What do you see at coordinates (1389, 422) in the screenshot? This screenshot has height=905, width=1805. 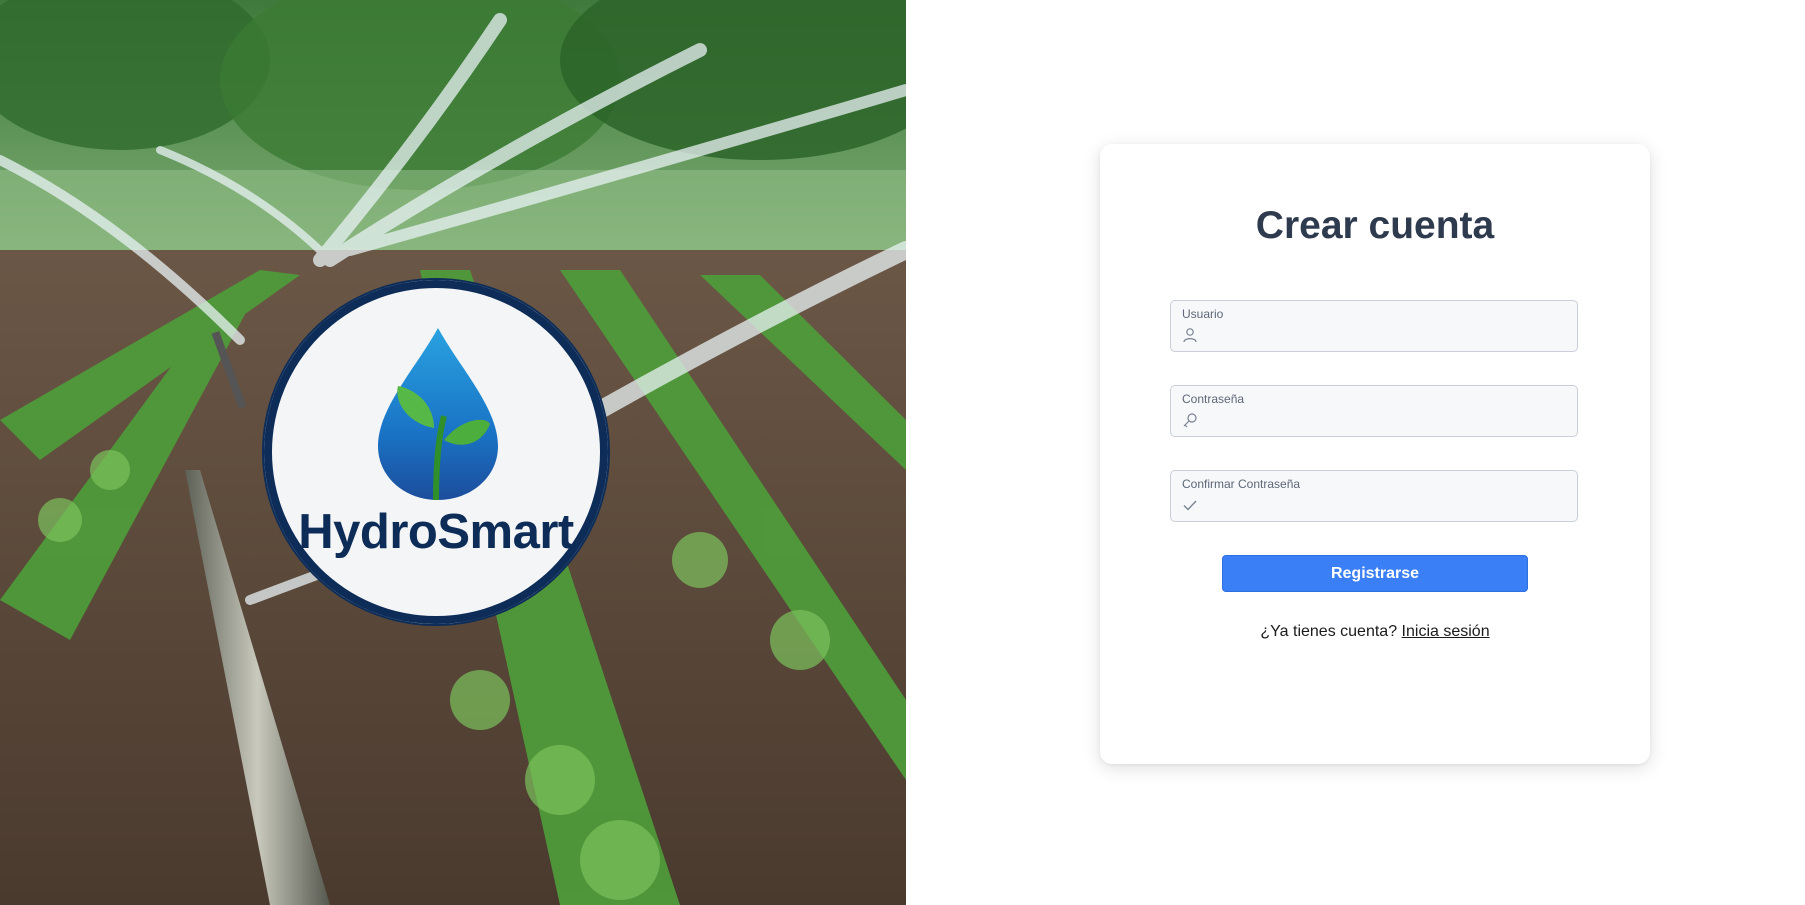 I see `password-input` at bounding box center [1389, 422].